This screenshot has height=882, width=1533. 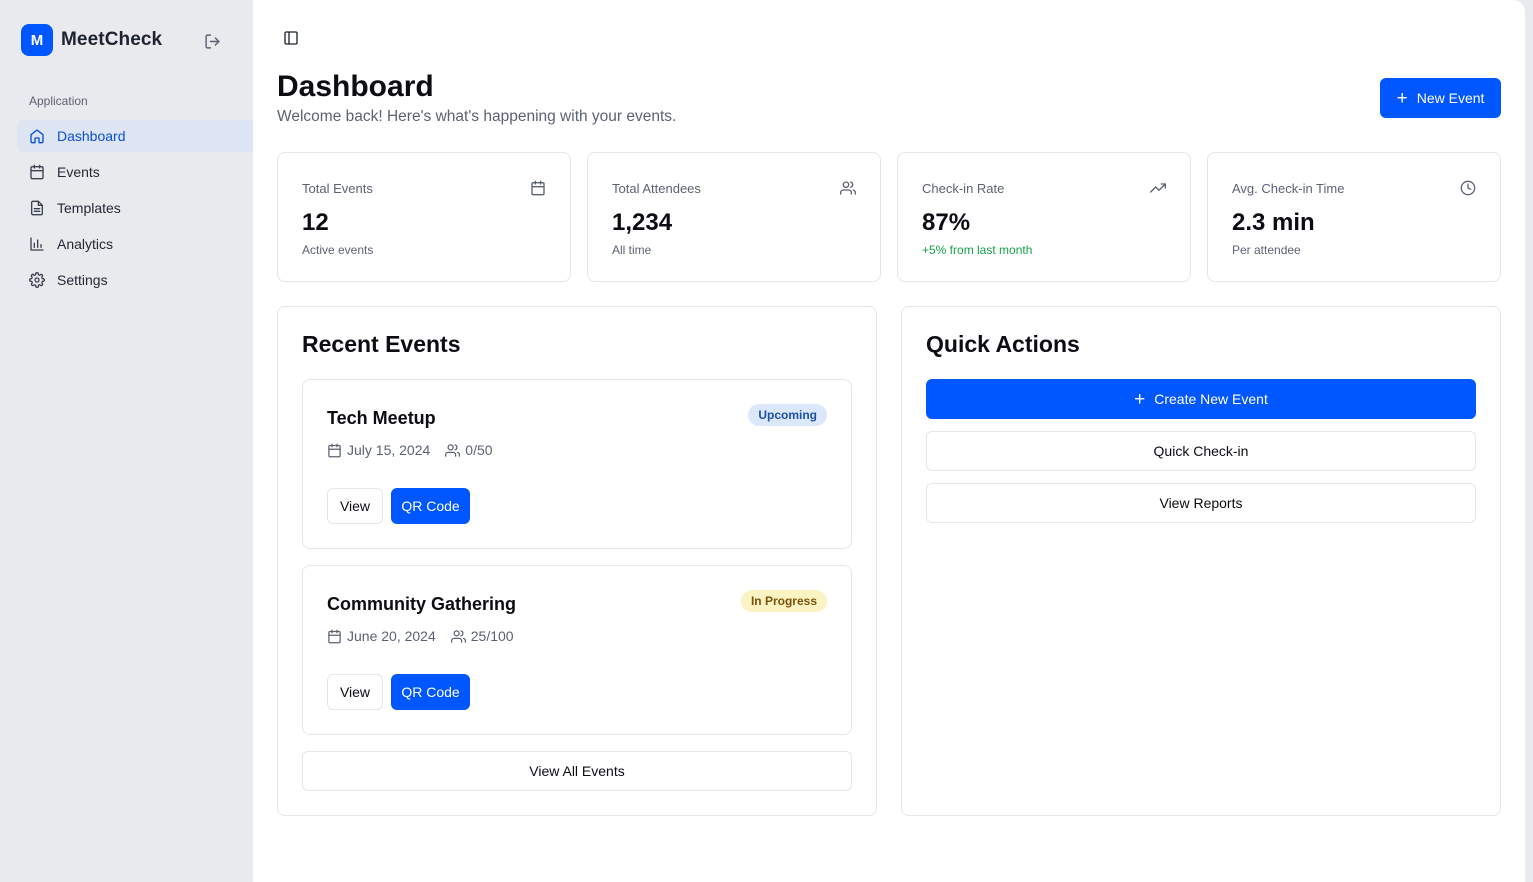 What do you see at coordinates (577, 464) in the screenshot?
I see `event-card: Tech Meetup Upcoming July 15, 2024 0/50` at bounding box center [577, 464].